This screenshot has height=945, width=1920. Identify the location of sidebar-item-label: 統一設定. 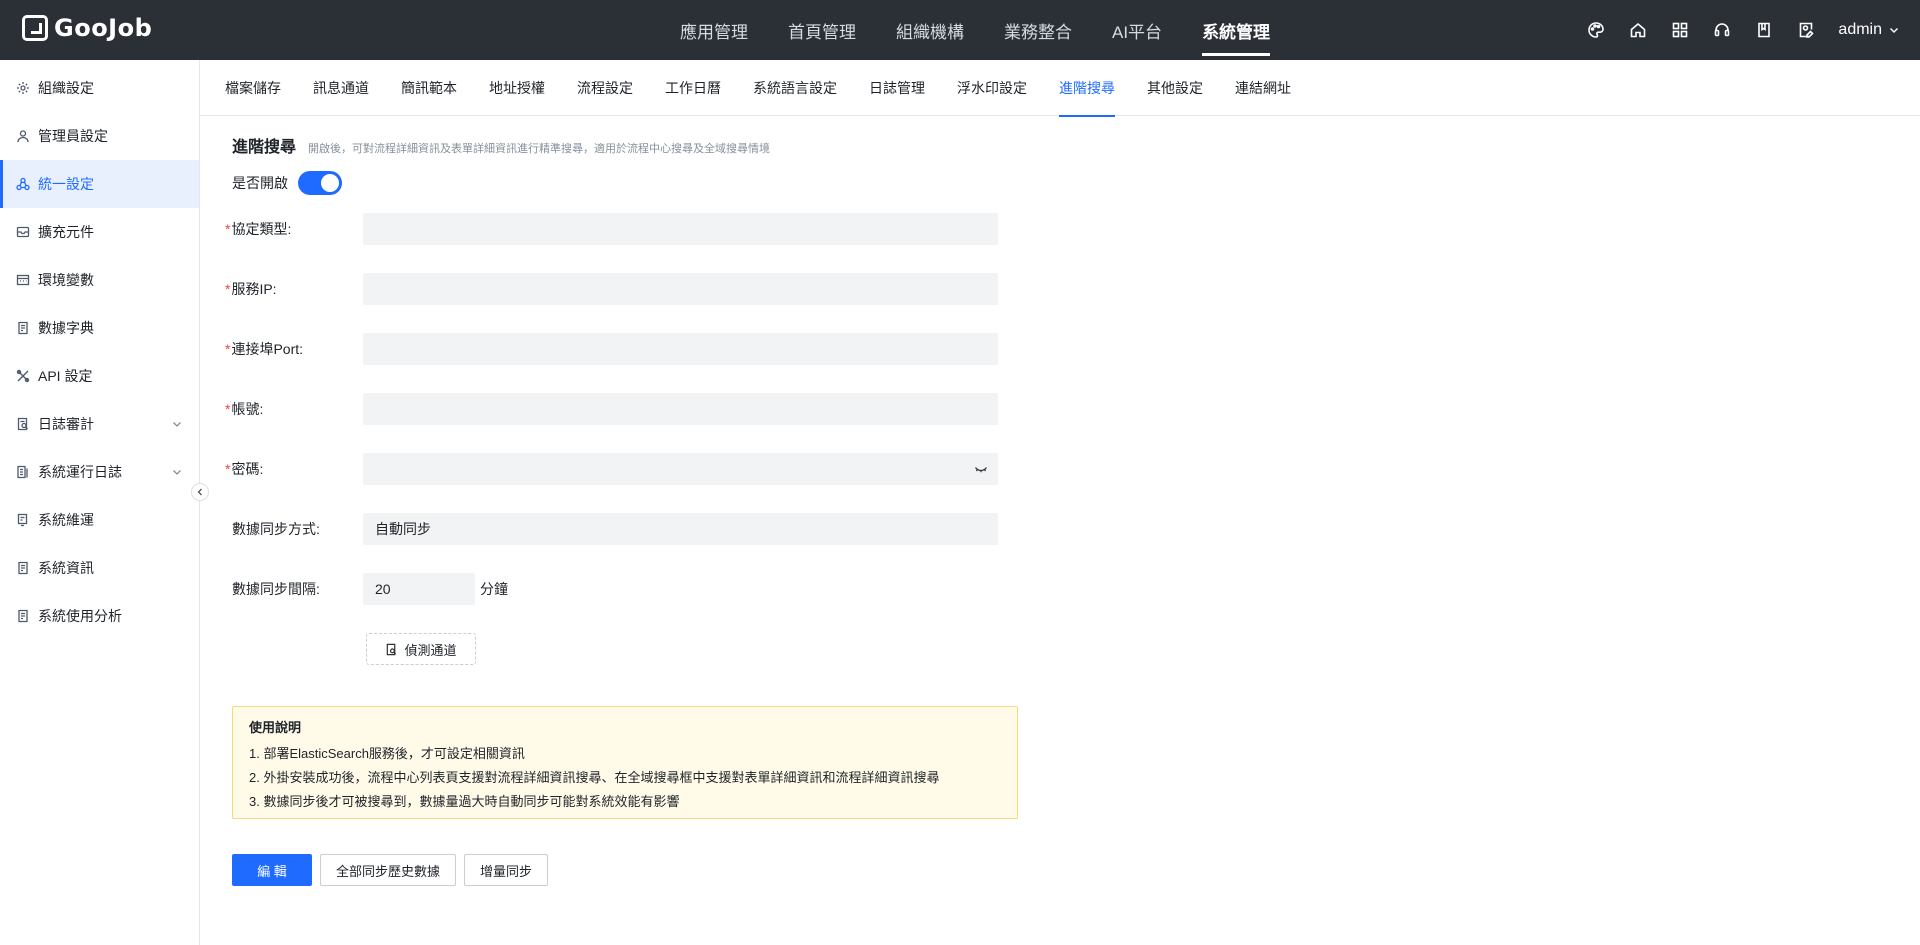
(66, 184).